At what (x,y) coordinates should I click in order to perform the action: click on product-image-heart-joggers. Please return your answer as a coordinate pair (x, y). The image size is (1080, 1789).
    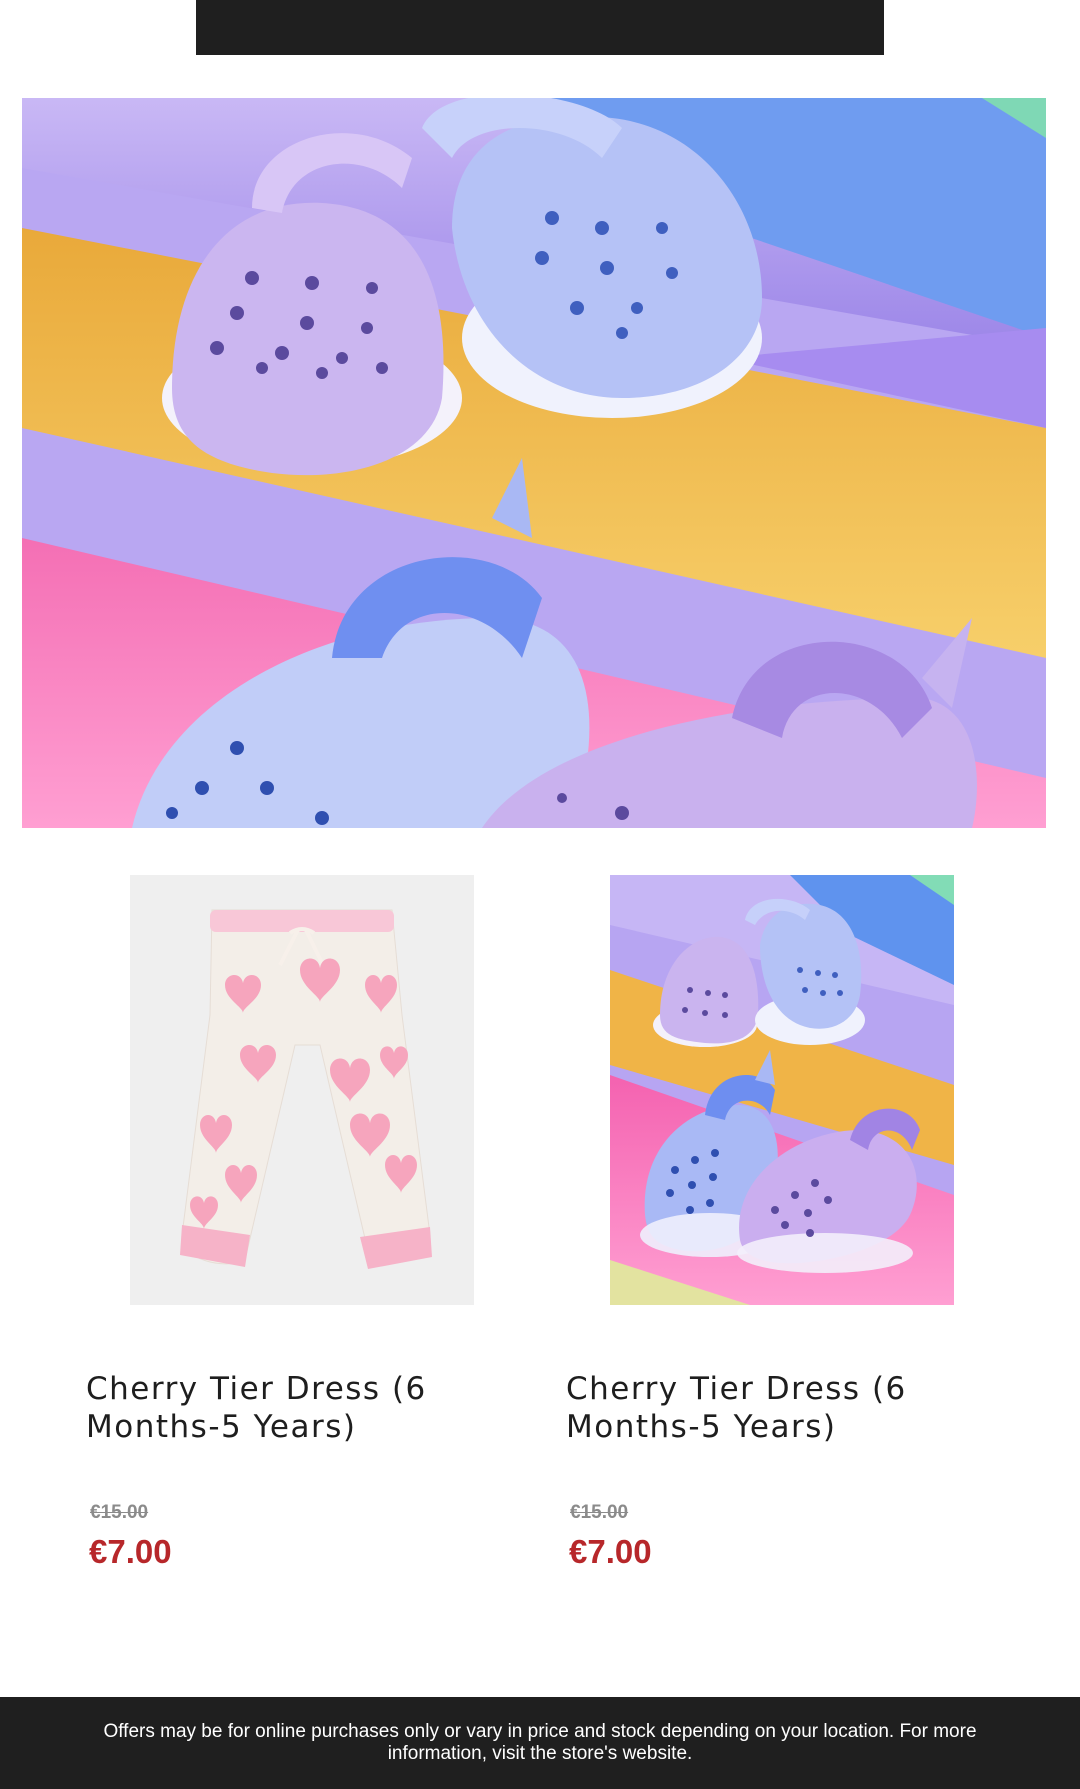
    Looking at the image, I should click on (302, 1090).